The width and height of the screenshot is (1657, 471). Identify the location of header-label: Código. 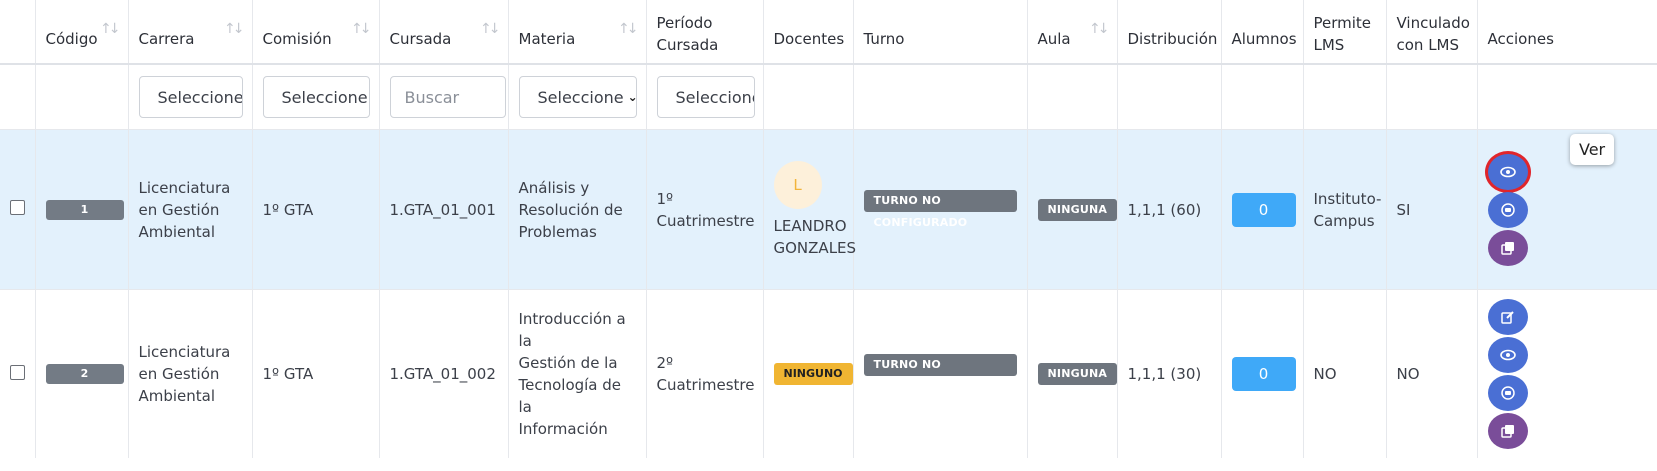
(71, 38).